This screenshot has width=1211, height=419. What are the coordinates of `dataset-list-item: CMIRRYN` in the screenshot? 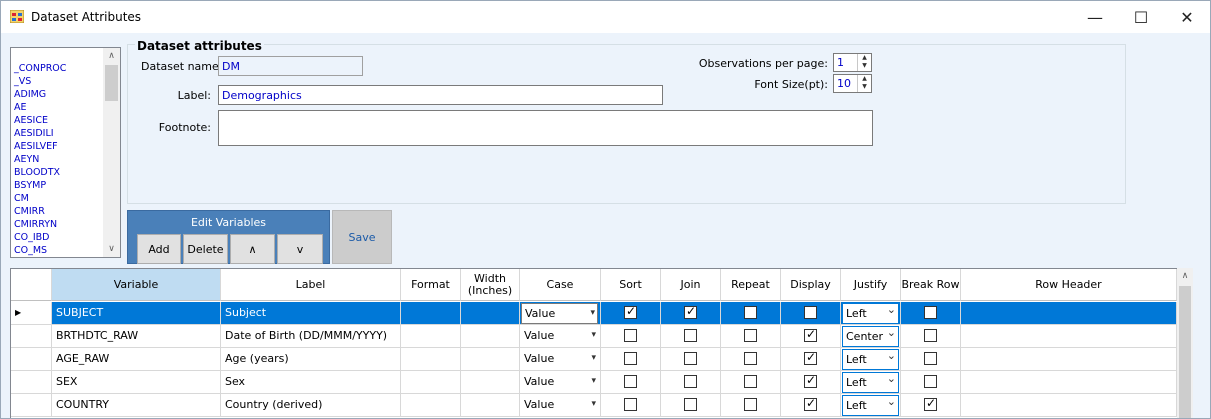 It's located at (40, 224).